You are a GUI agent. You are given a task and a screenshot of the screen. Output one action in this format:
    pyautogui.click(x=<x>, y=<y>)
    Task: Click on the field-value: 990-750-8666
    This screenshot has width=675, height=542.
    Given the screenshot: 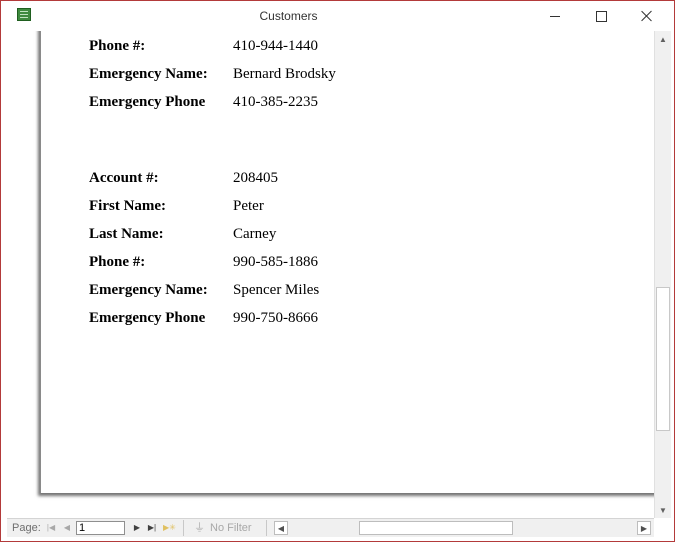 What is the action you would take?
    pyautogui.click(x=275, y=318)
    